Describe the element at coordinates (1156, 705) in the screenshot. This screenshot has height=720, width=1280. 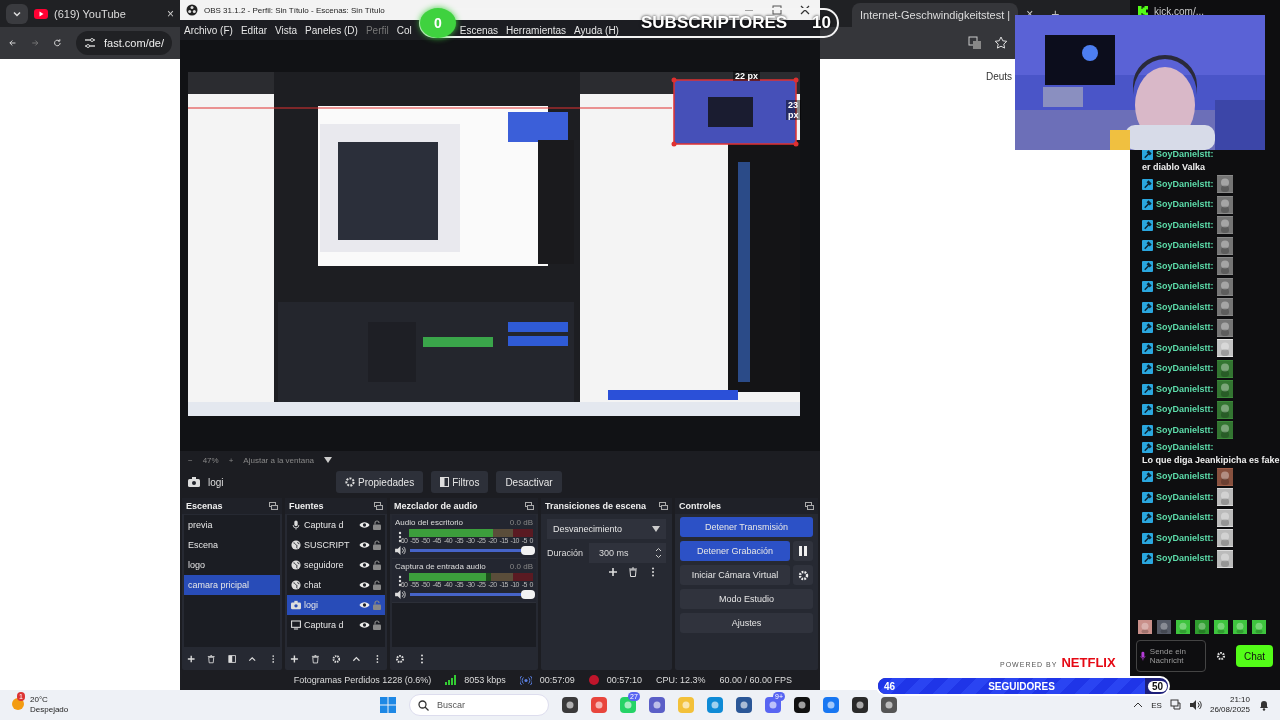
I see `language-indicator: ES` at that location.